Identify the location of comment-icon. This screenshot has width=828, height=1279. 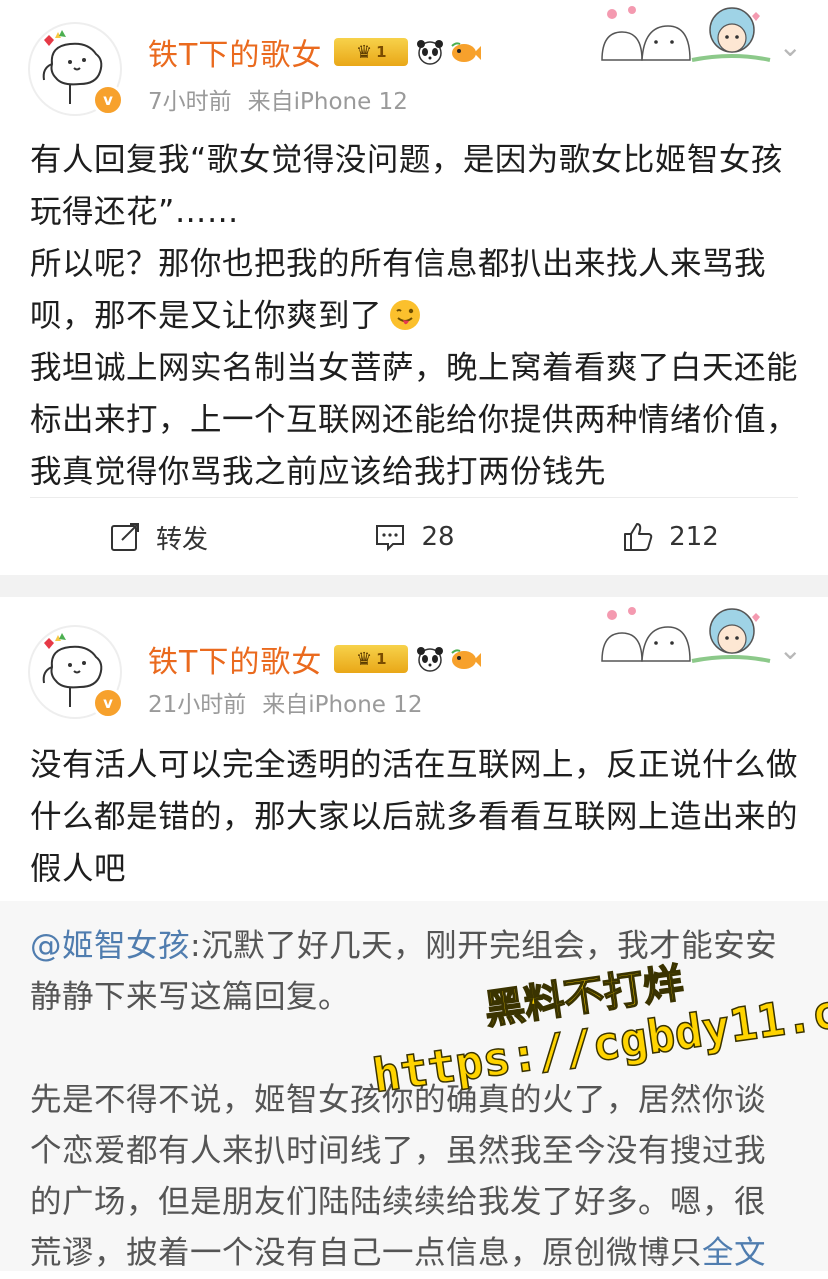
(390, 538).